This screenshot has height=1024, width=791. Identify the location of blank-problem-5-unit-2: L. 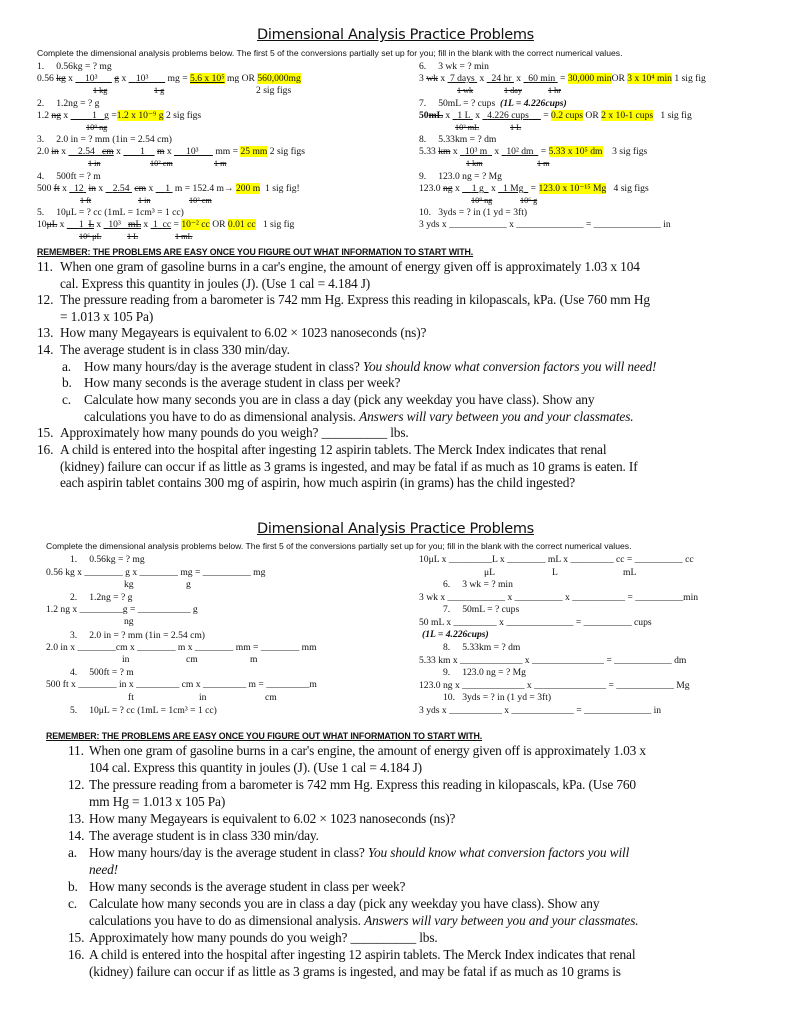
(555, 572).